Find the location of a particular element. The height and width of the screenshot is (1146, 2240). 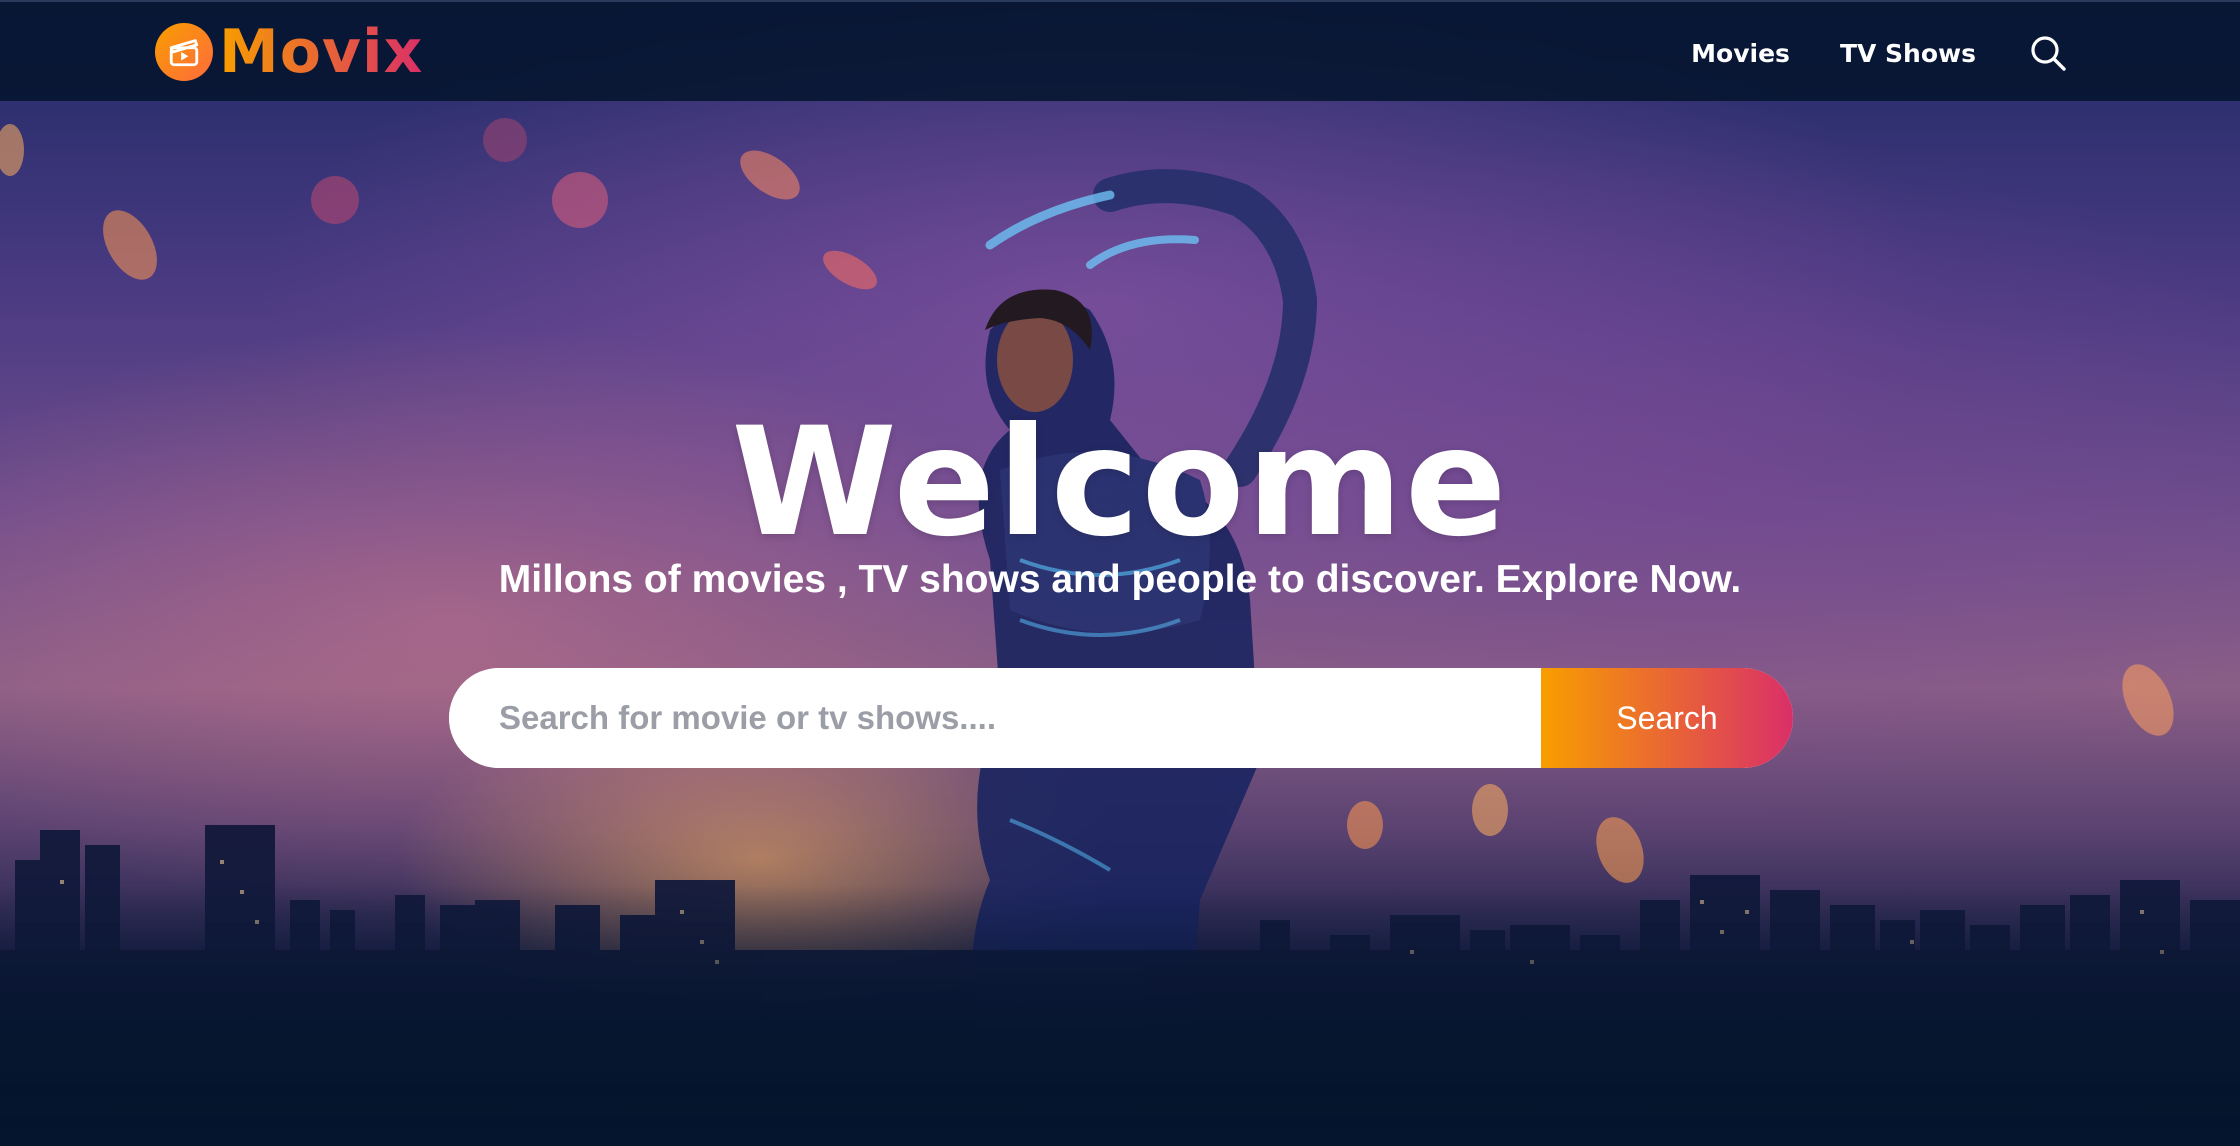

main-nav: Movies TV Shows is located at coordinates (1854, 53).